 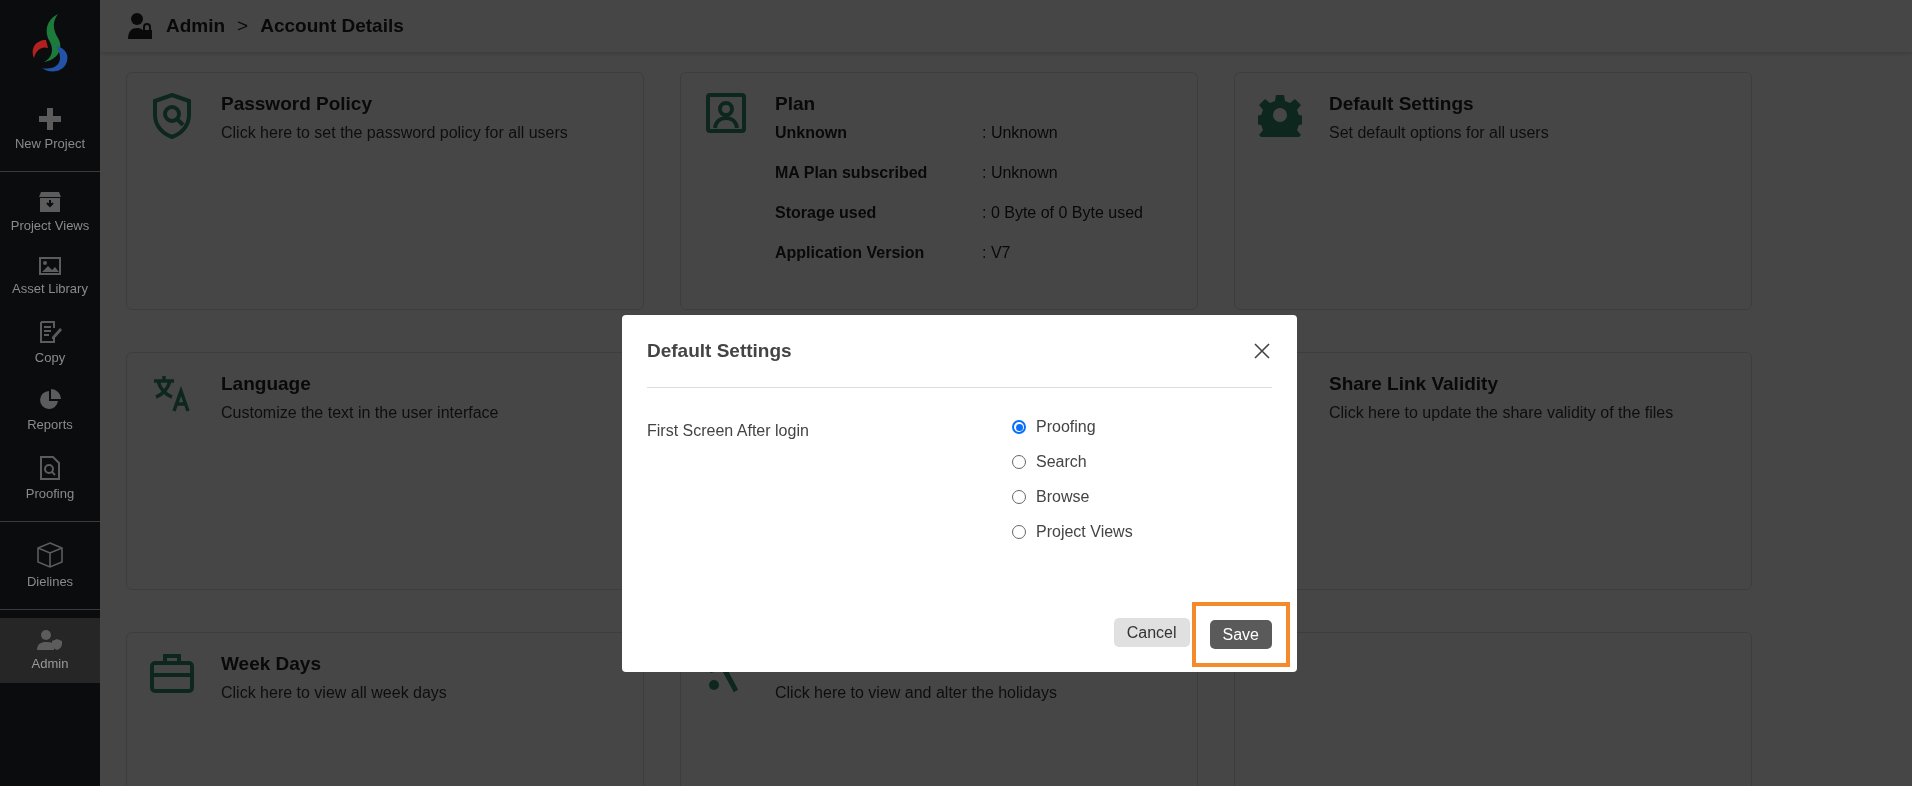 What do you see at coordinates (50, 119) in the screenshot?
I see `plus-icon` at bounding box center [50, 119].